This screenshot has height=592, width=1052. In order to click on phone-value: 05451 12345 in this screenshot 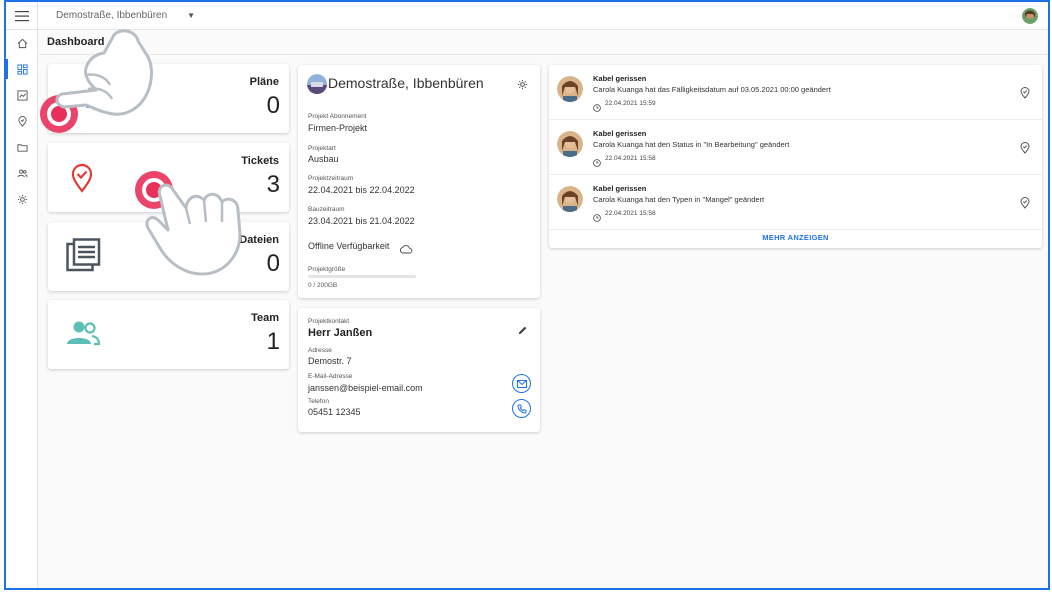, I will do `click(334, 412)`.